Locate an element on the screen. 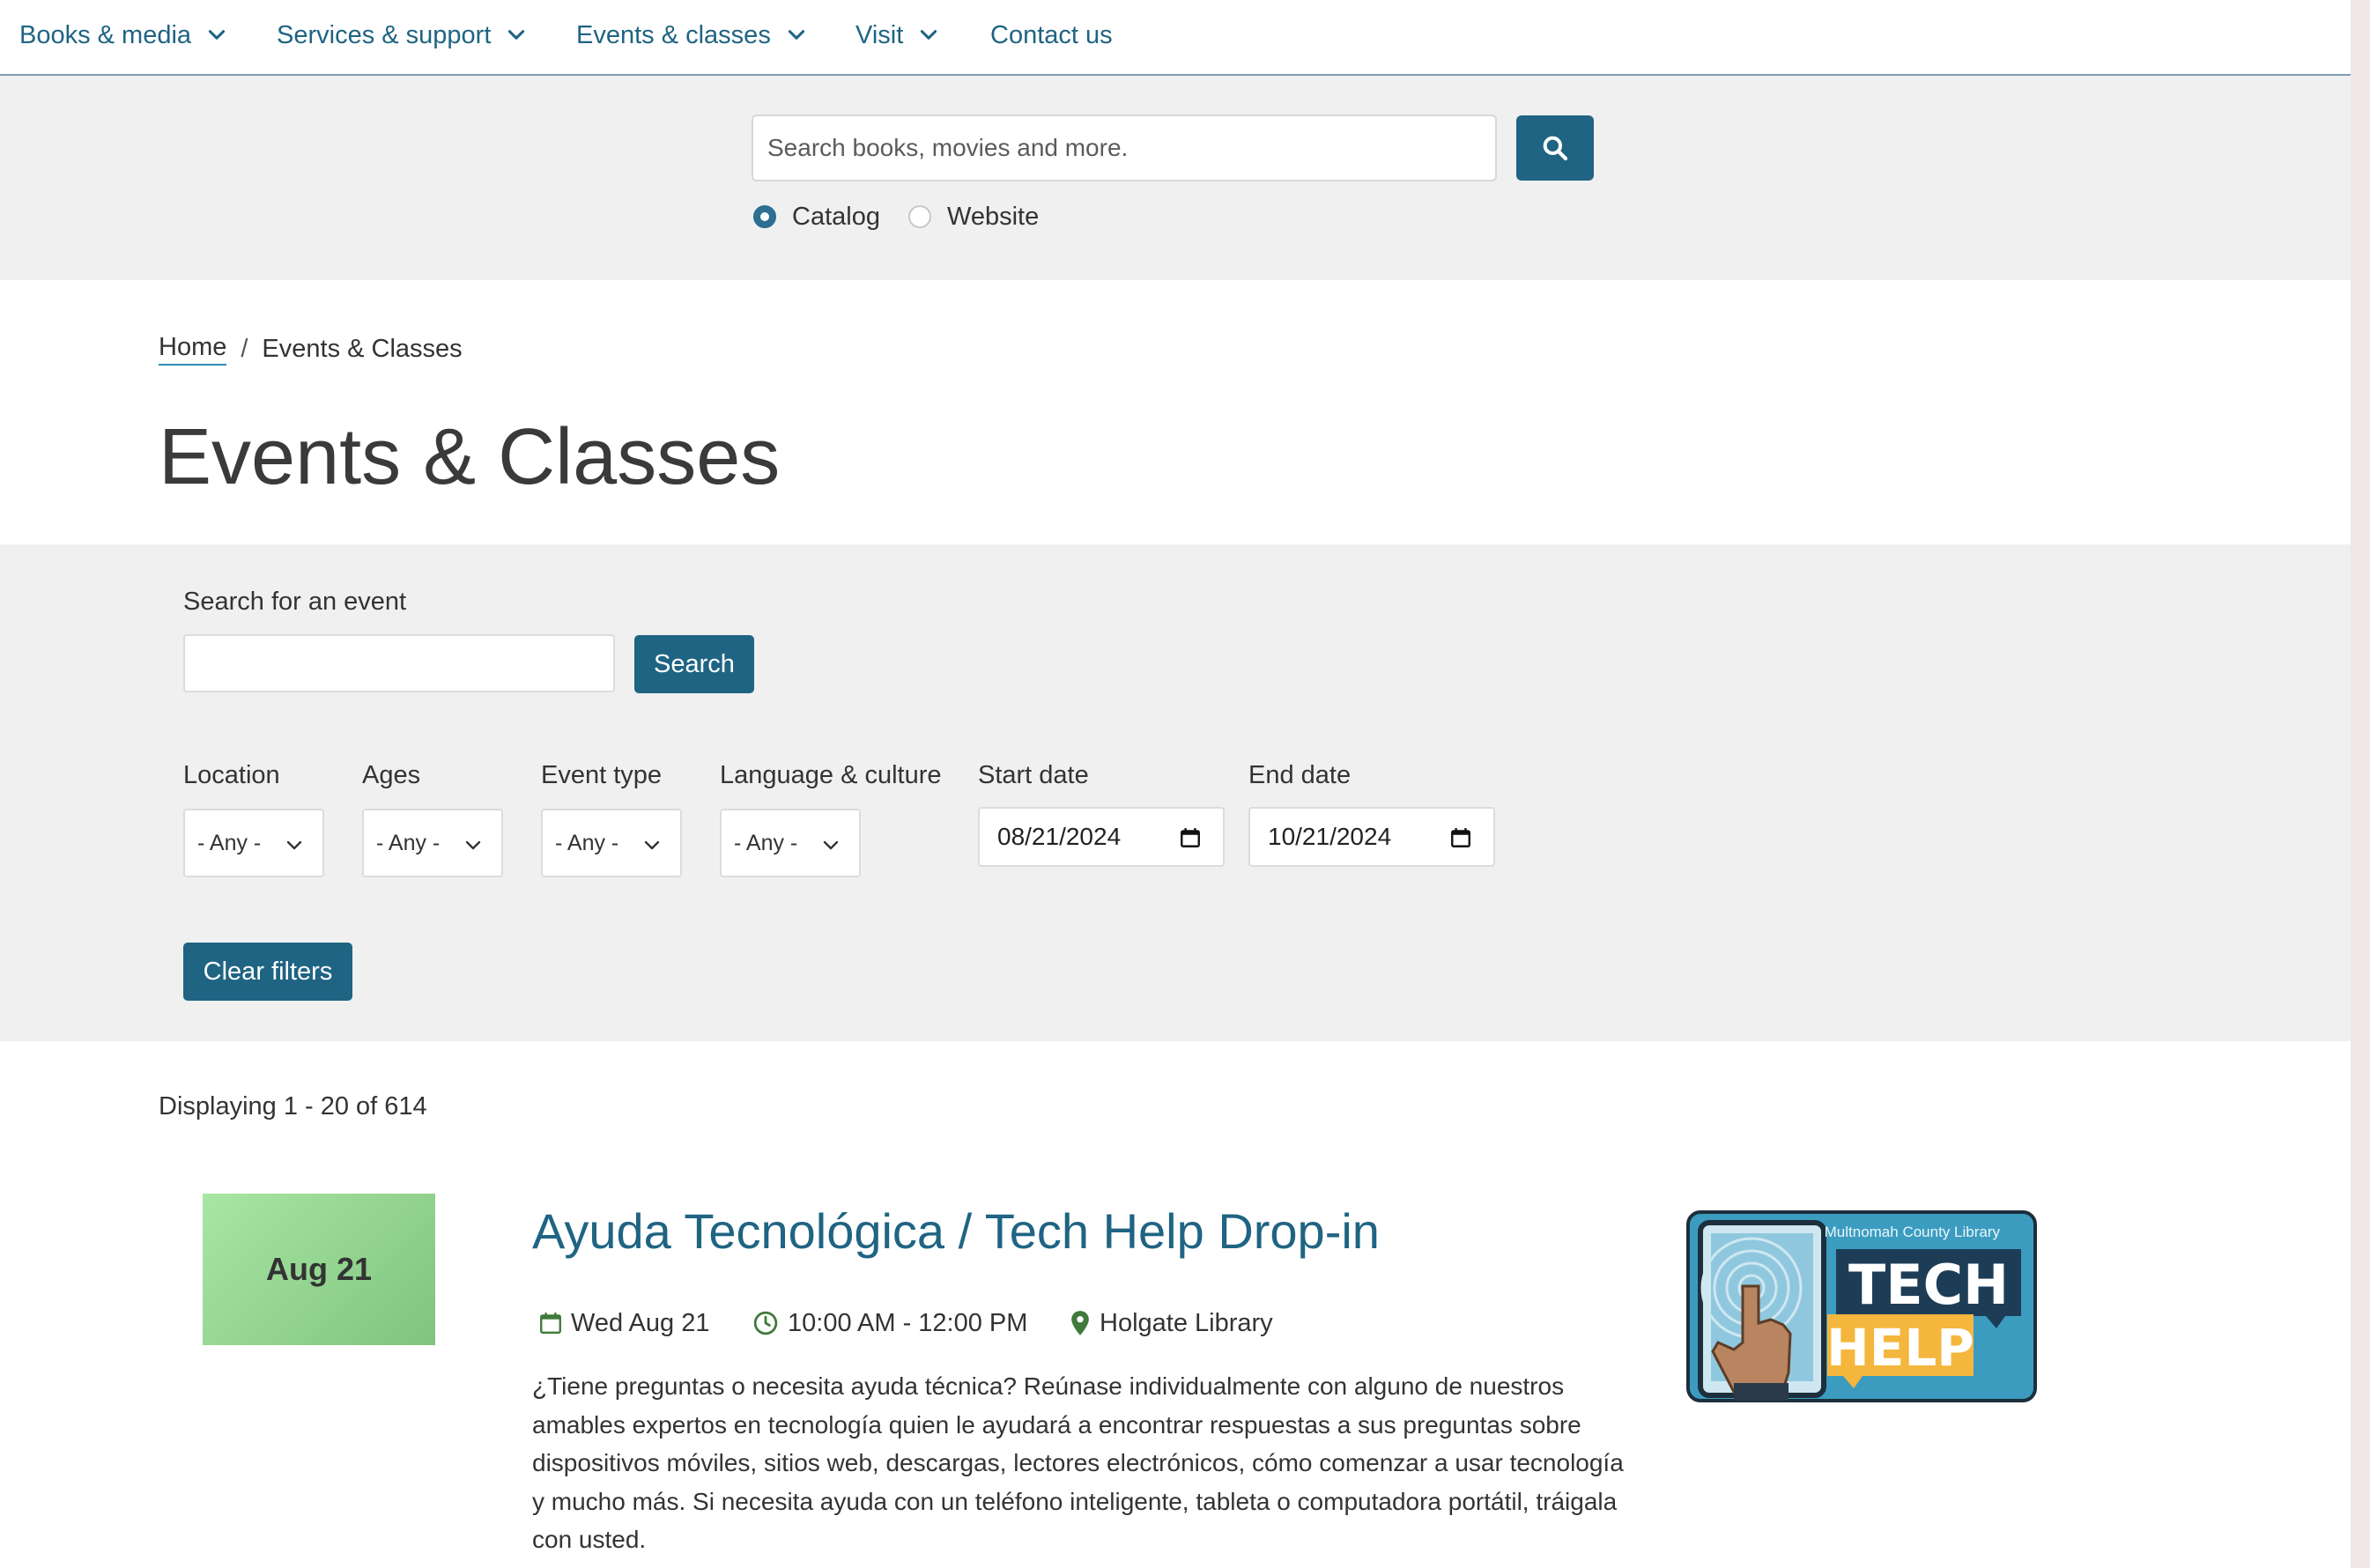 This screenshot has height=1568, width=2370. tech-help-image: Multnomah County Library TECH HELP is located at coordinates (1861, 1306).